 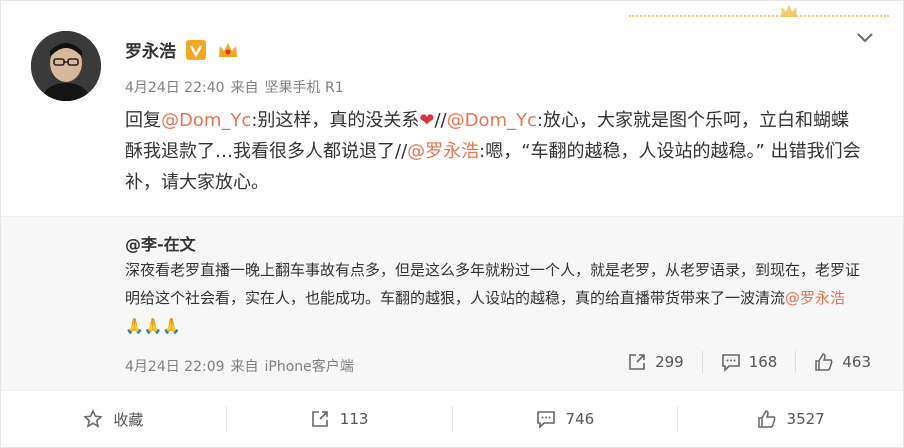 I want to click on content-text: 回复, so click(x=143, y=120).